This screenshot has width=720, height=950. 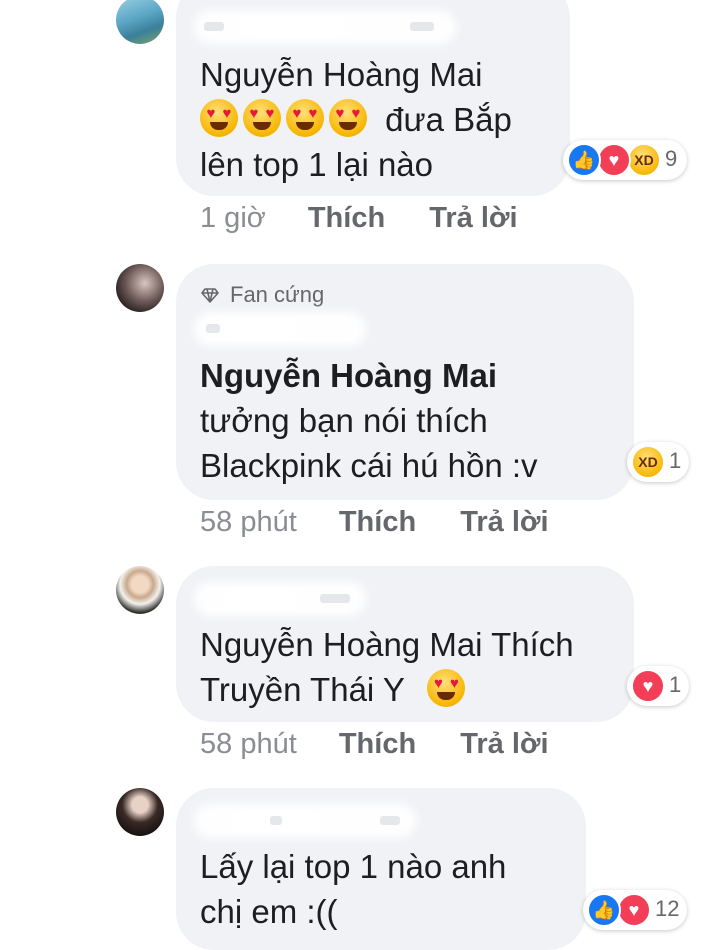 I want to click on reaction-count: 12, so click(x=667, y=908).